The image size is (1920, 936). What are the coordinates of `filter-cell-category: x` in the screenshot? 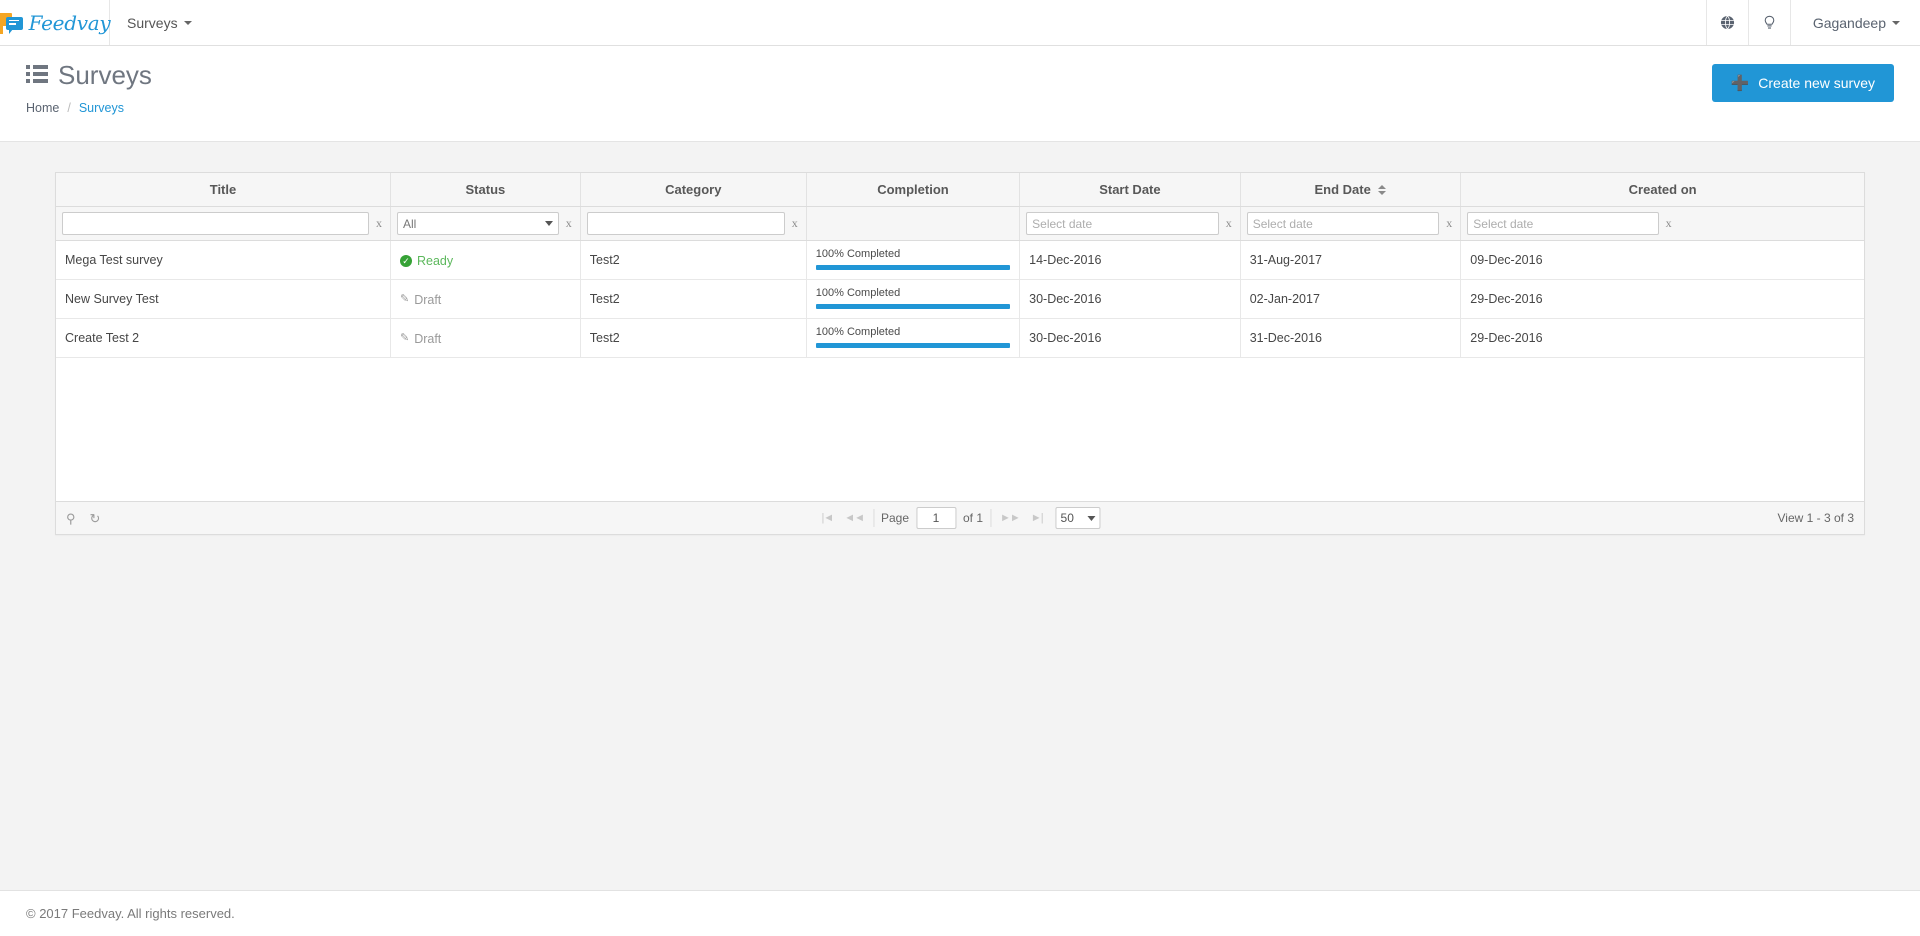 It's located at (693, 223).